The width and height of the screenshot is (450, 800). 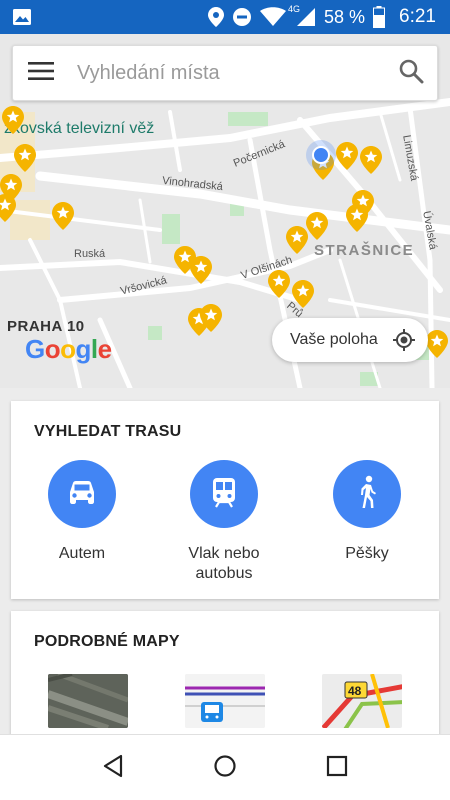 I want to click on home-button, so click(x=225, y=768).